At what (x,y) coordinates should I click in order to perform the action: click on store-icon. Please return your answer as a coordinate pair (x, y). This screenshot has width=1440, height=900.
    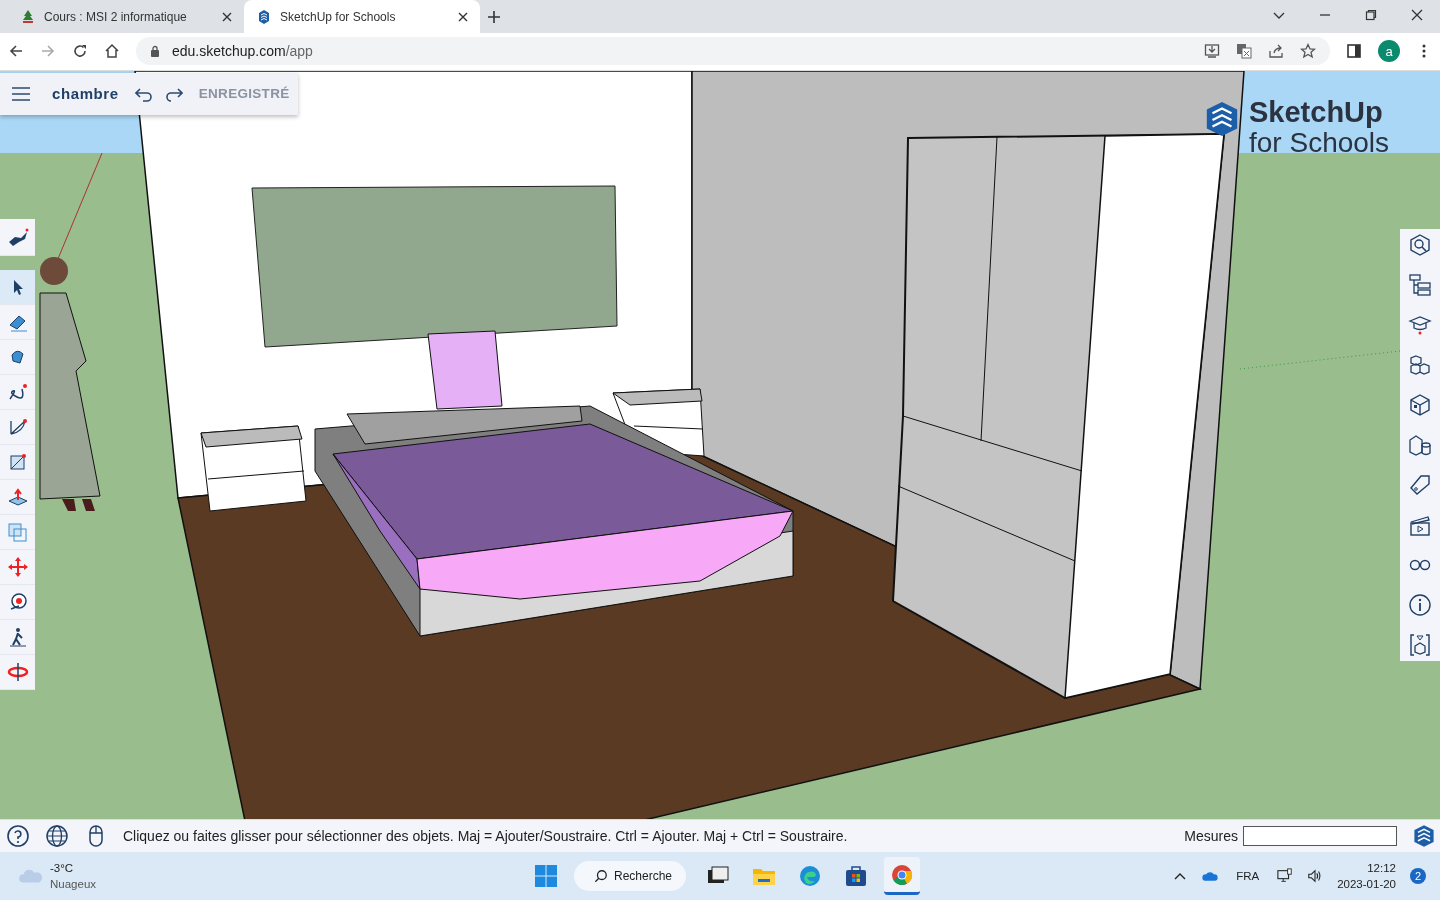
    Looking at the image, I should click on (856, 876).